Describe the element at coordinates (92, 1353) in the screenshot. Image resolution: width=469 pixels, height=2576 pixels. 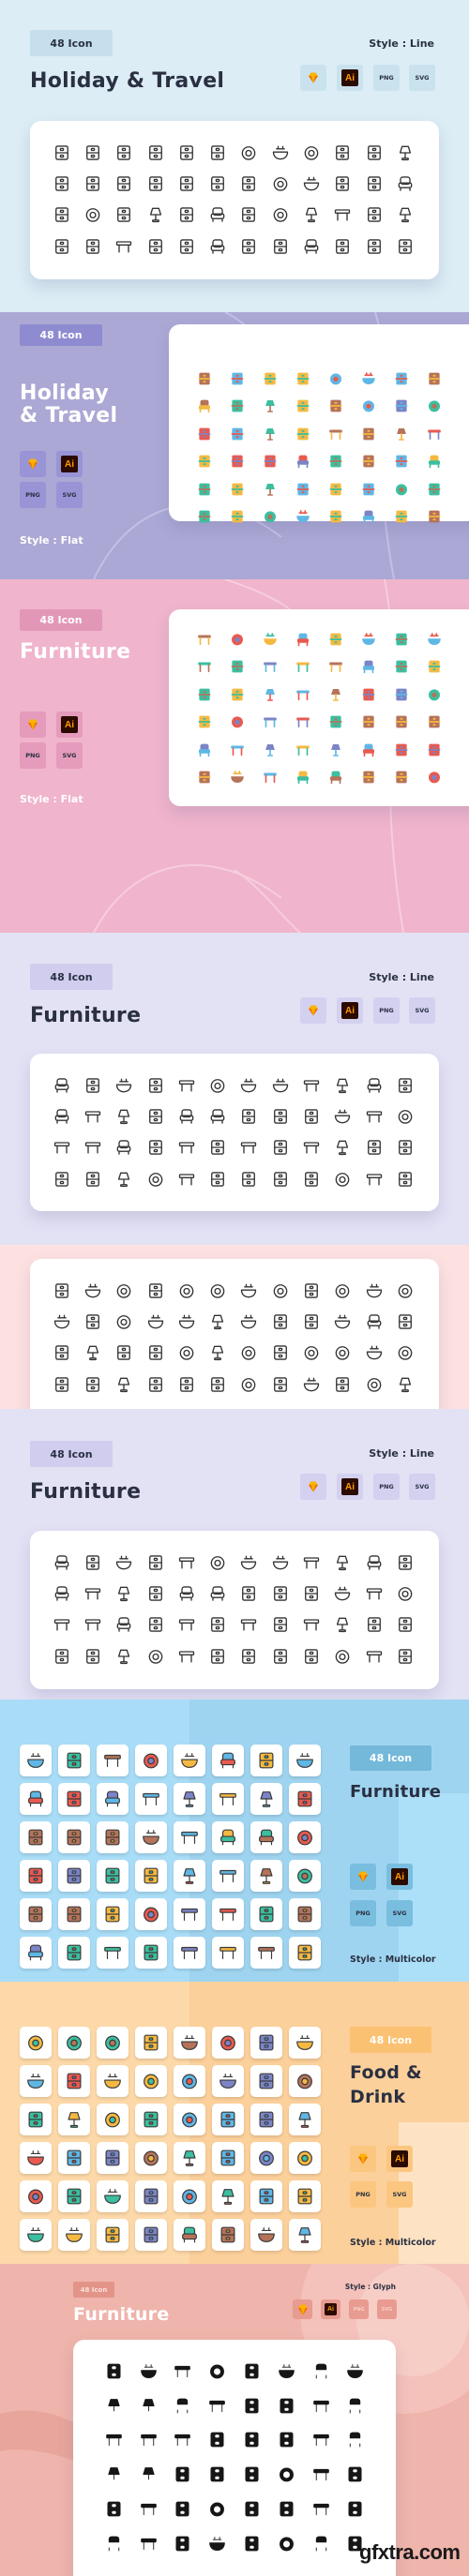
I see `icon-cell-ice-cream-sundae` at that location.